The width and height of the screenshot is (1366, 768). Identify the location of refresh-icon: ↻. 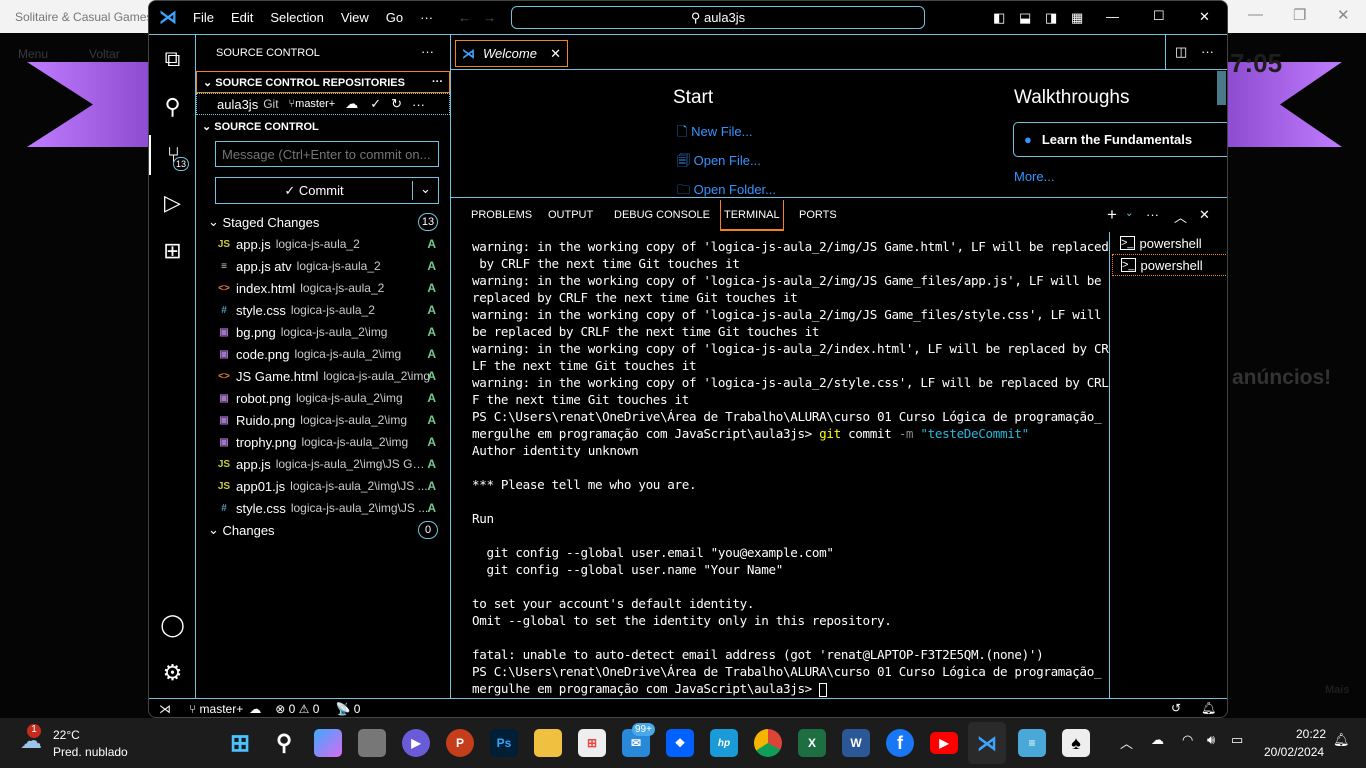
(396, 104).